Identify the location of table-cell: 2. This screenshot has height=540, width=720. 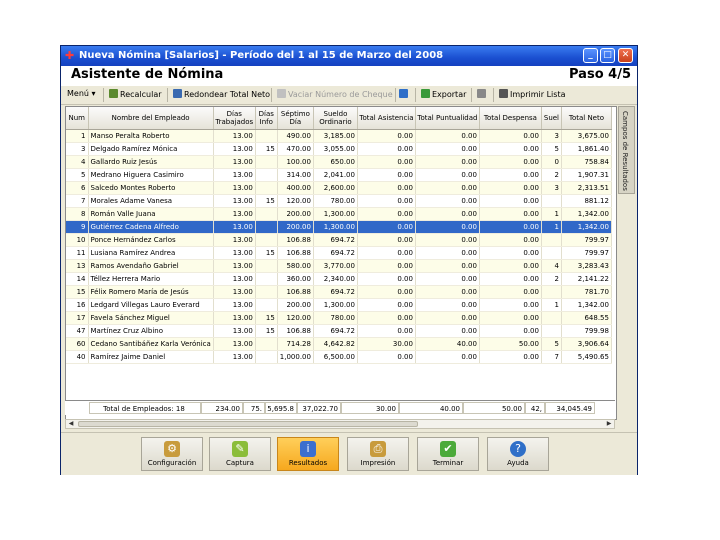
(551, 279).